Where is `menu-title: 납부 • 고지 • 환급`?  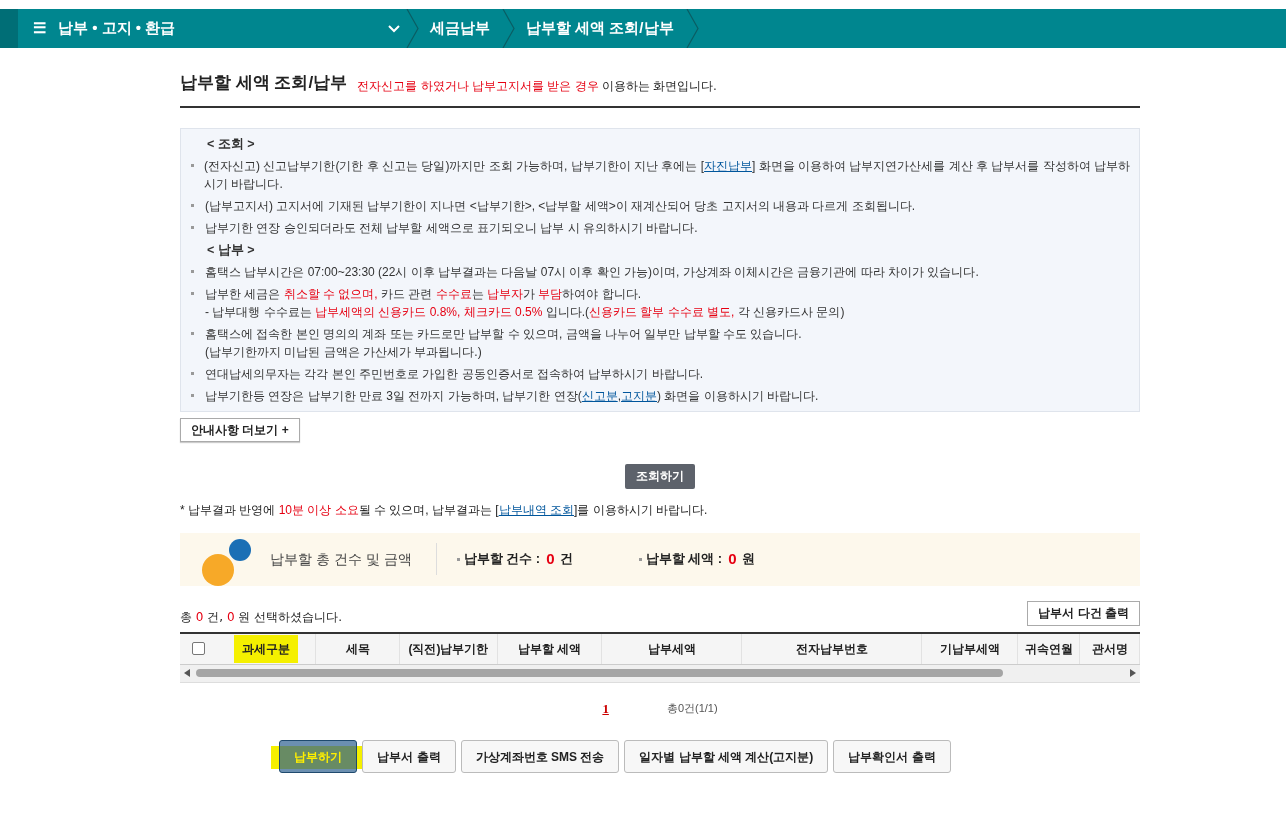 menu-title: 납부 • 고지 • 환급 is located at coordinates (218, 28).